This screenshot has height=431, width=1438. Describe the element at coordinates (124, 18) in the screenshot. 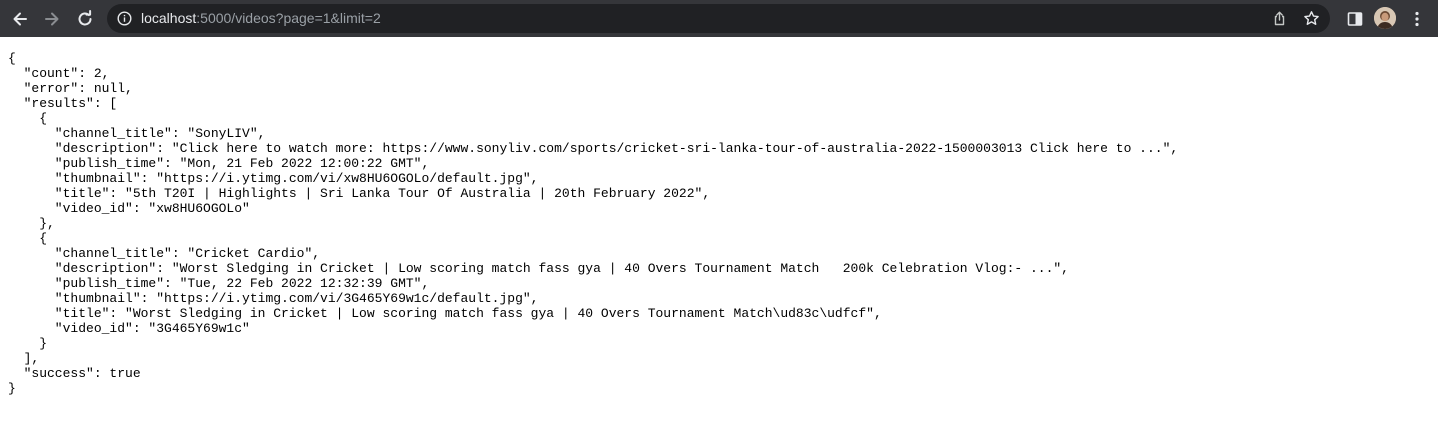

I see `info-circle-icon` at that location.